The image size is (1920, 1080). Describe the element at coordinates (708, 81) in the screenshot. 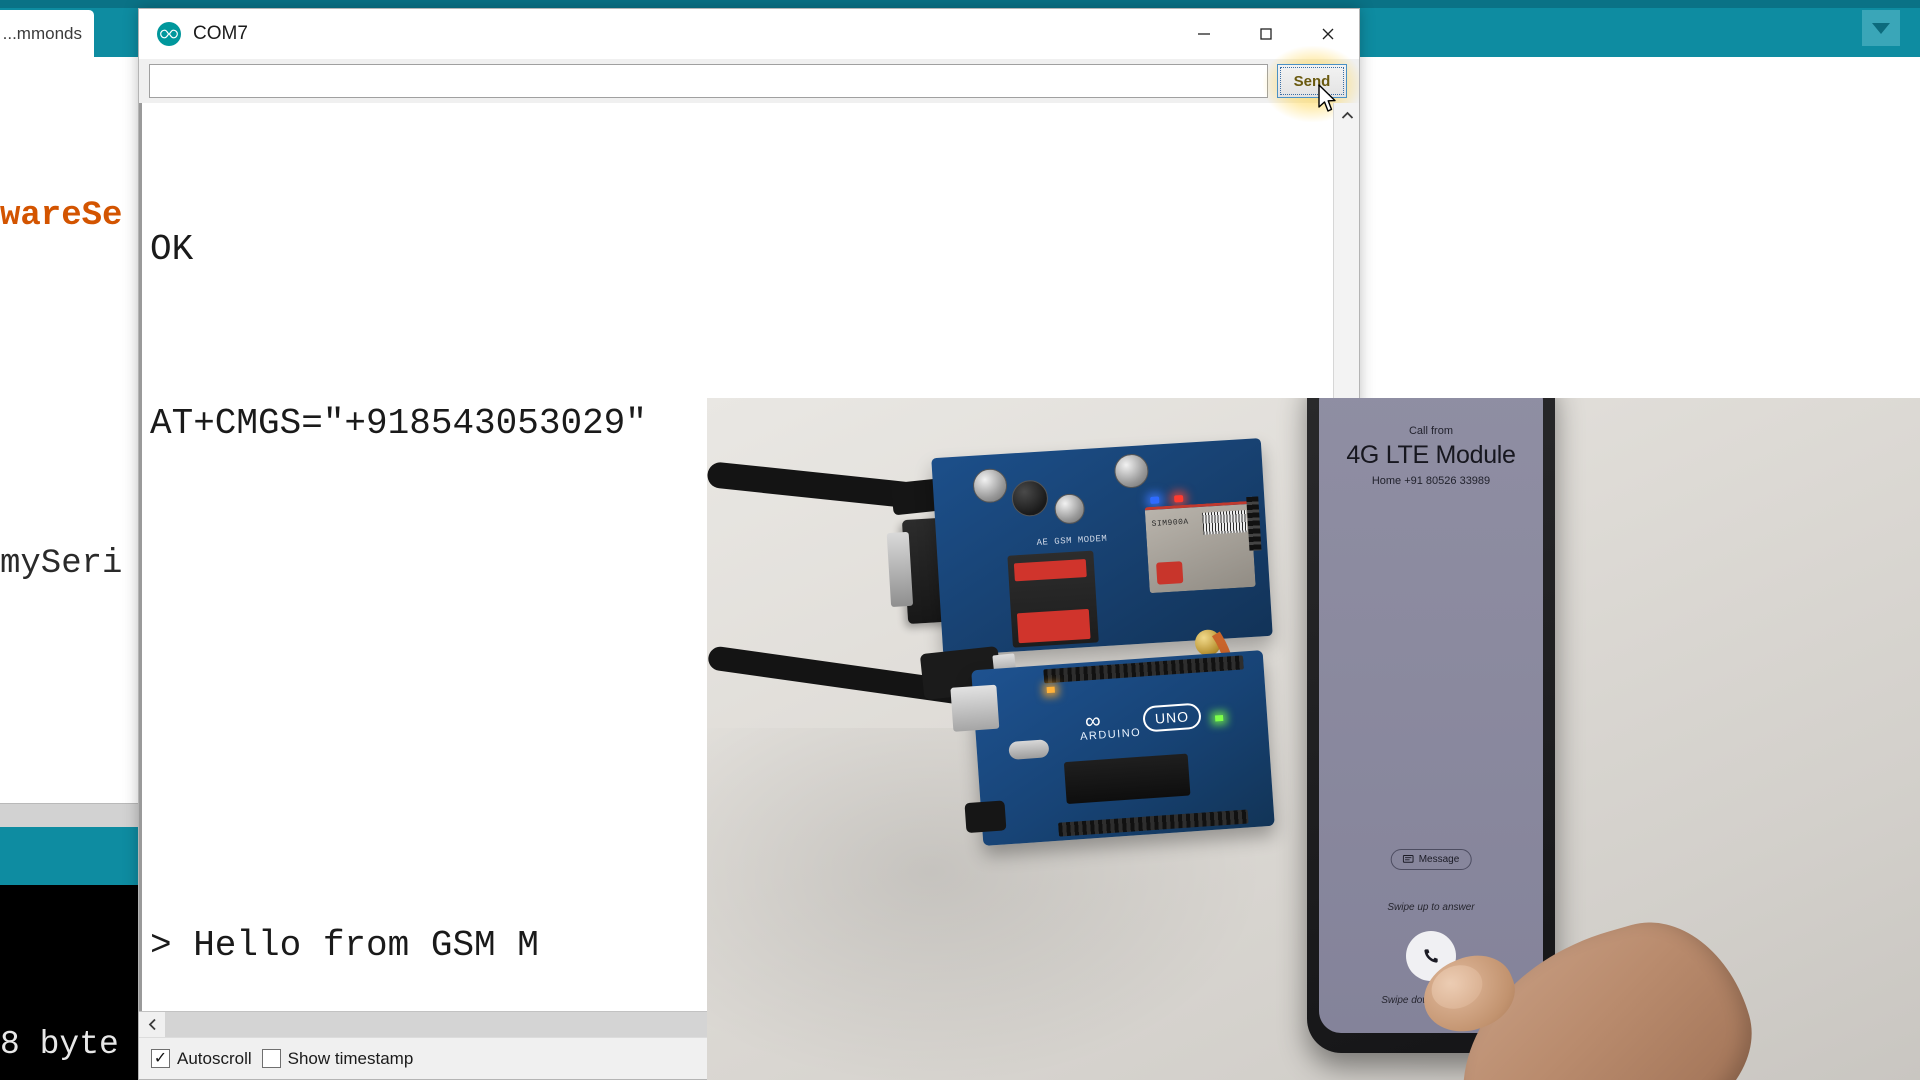

I see `serial-command-input` at that location.